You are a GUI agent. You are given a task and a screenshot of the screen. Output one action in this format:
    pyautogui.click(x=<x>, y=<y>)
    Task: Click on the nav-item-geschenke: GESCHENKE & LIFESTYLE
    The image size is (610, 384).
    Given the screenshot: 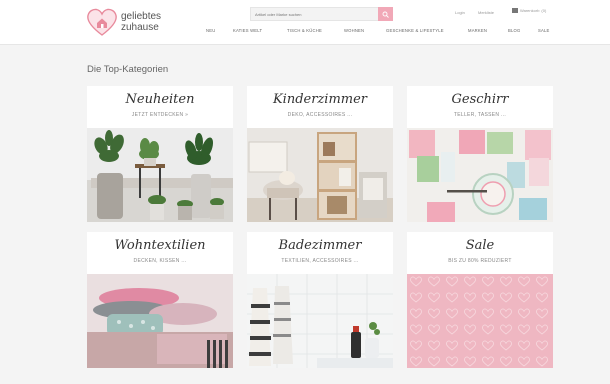 What is the action you would take?
    pyautogui.click(x=415, y=30)
    